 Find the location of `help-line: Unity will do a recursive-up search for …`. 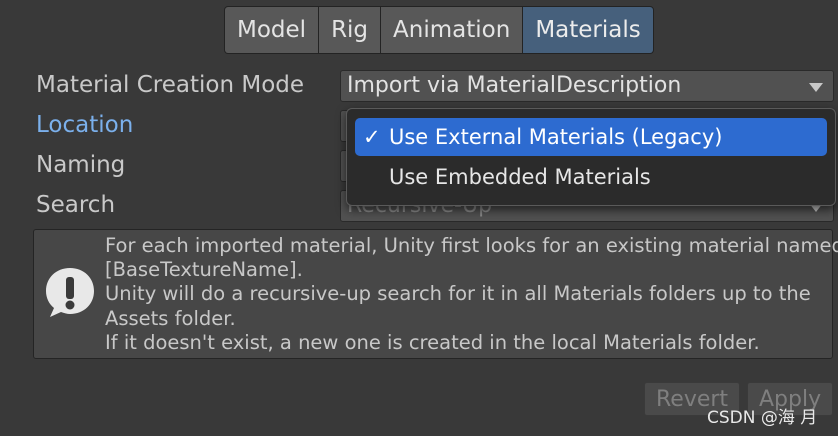

help-line: Unity will do a recursive-up search for … is located at coordinates (458, 294).